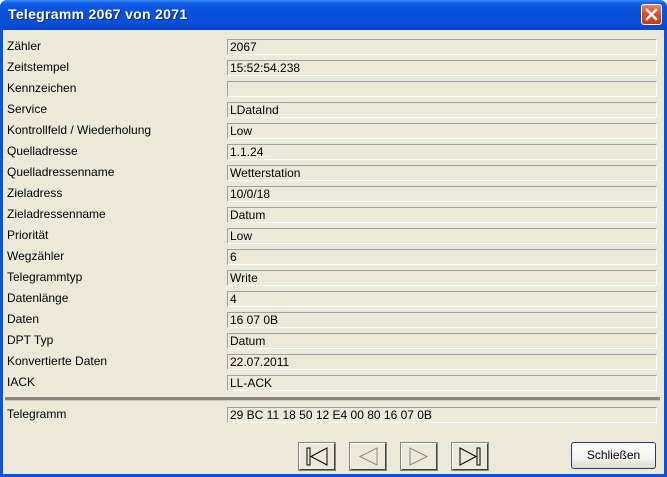 The width and height of the screenshot is (667, 477). Describe the element at coordinates (37, 414) in the screenshot. I see `telegram-label: Telegramm` at that location.